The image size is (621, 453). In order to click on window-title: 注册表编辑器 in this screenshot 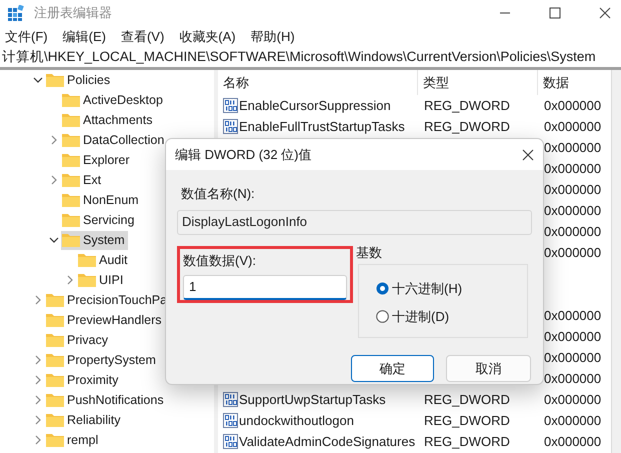, I will do `click(73, 13)`.